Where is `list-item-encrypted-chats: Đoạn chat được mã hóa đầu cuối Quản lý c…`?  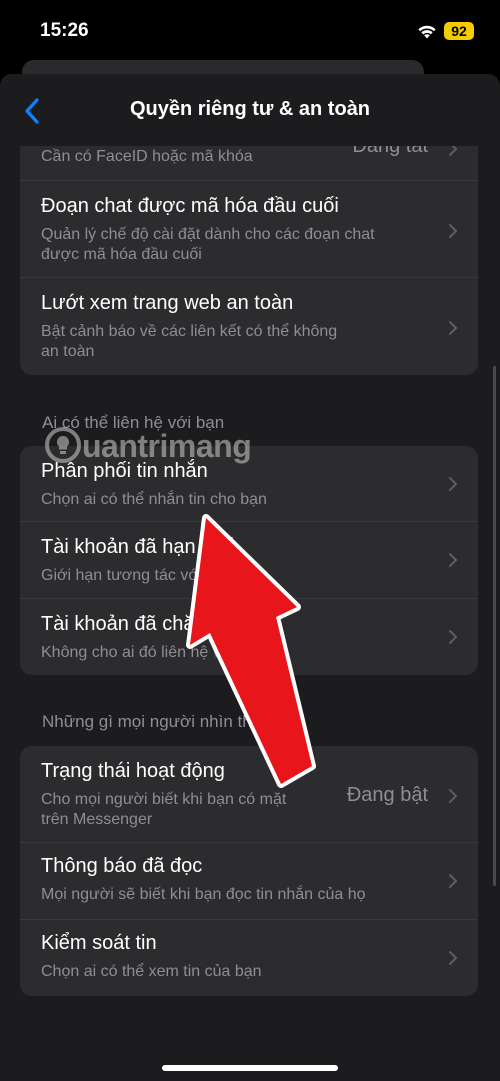 list-item-encrypted-chats: Đoạn chat được mã hóa đầu cuối Quản lý c… is located at coordinates (249, 229).